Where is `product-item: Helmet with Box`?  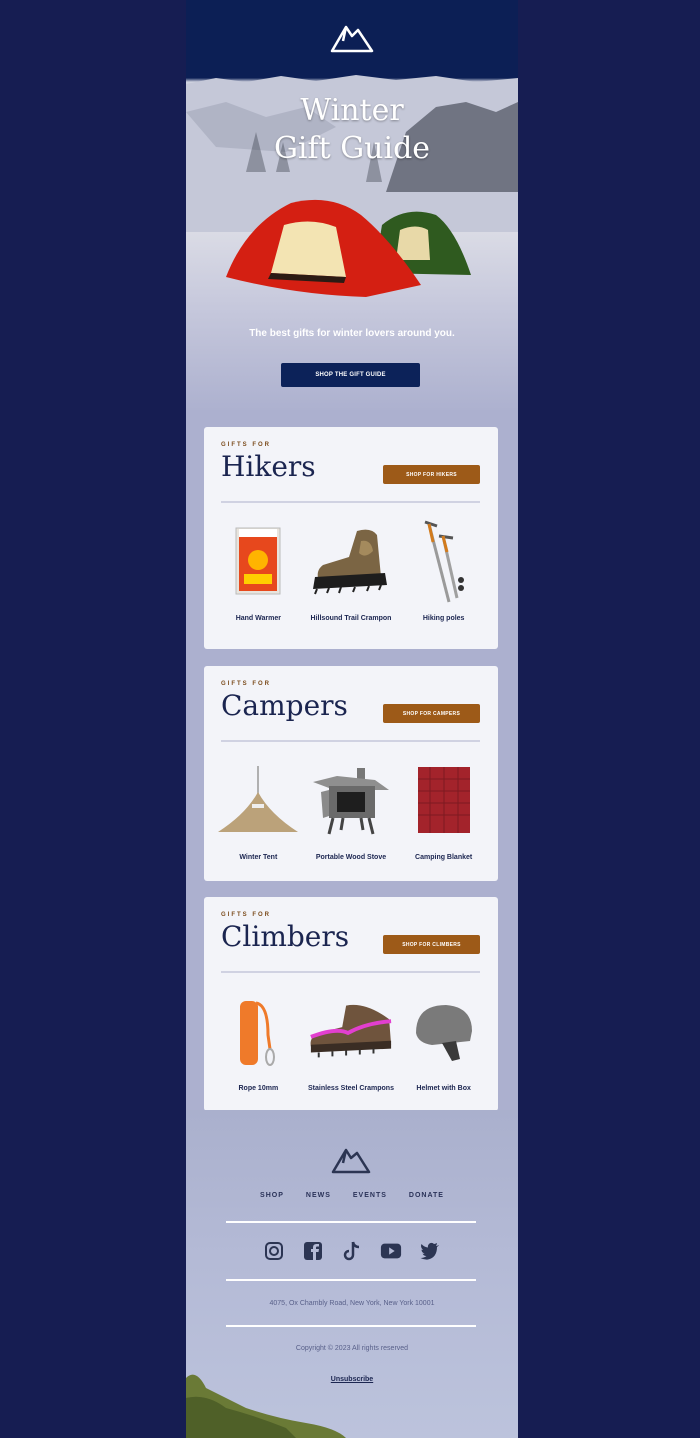
product-item: Helmet with Box is located at coordinates (444, 1037).